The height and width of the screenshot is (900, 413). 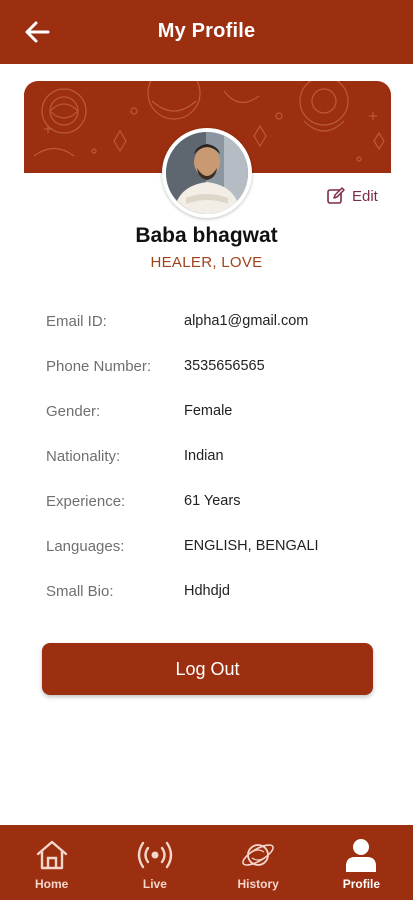 I want to click on detail-value: 3535656565, so click(x=224, y=366).